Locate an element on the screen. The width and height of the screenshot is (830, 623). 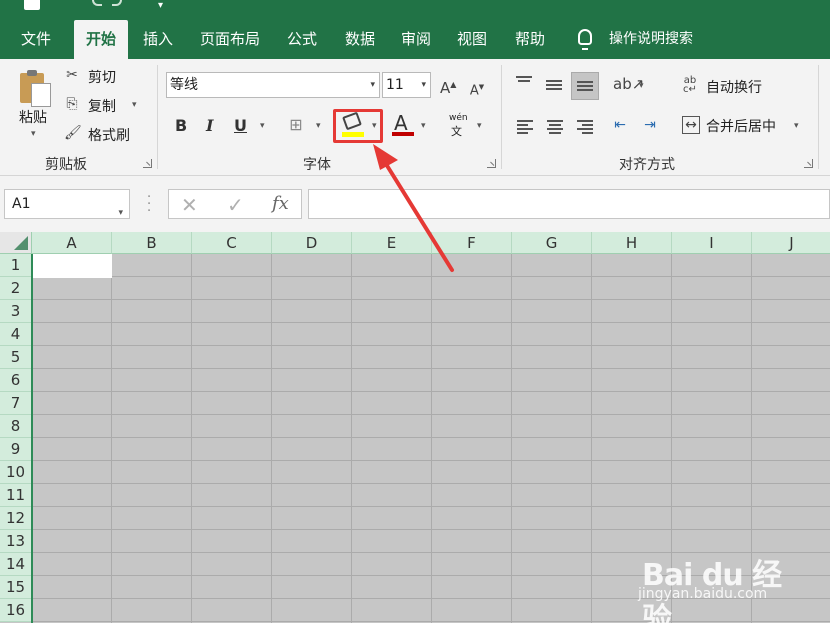
cancel-icon: ✕ is located at coordinates (189, 205).